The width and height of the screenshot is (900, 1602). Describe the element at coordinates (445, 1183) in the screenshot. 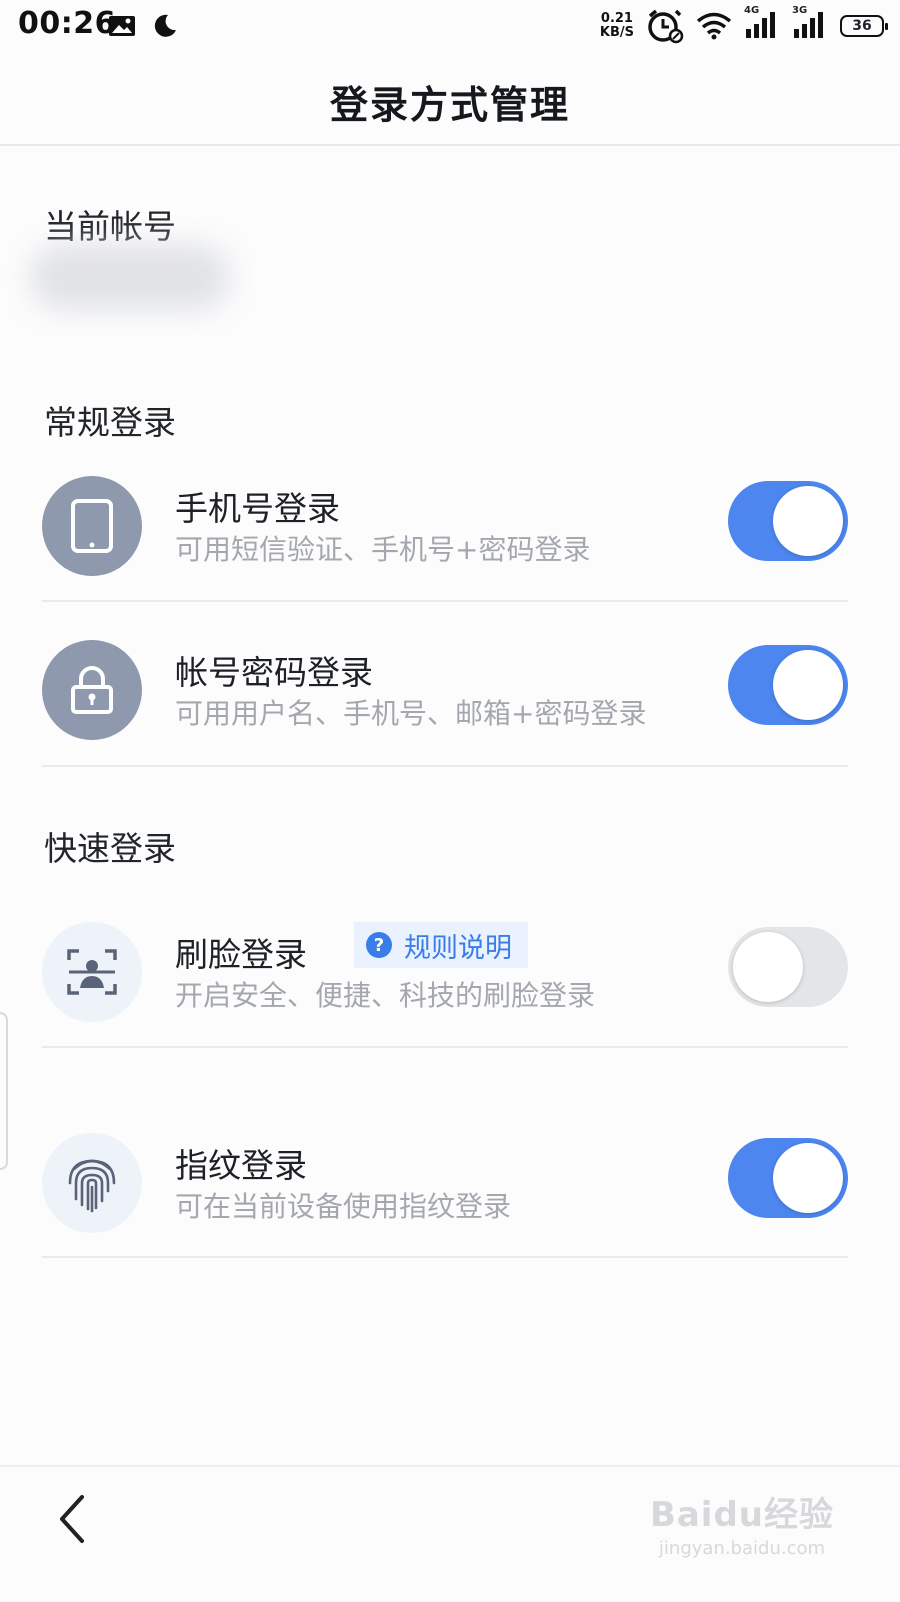

I see `fingerprint-login-row: 指纹登录 可在当前设备使用指纹登录` at that location.